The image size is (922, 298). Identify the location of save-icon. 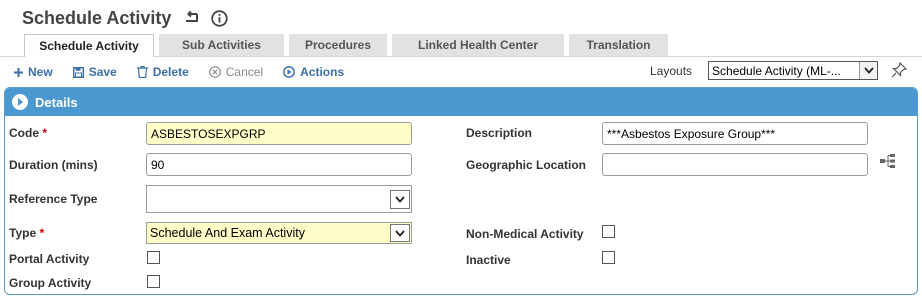
(78, 72).